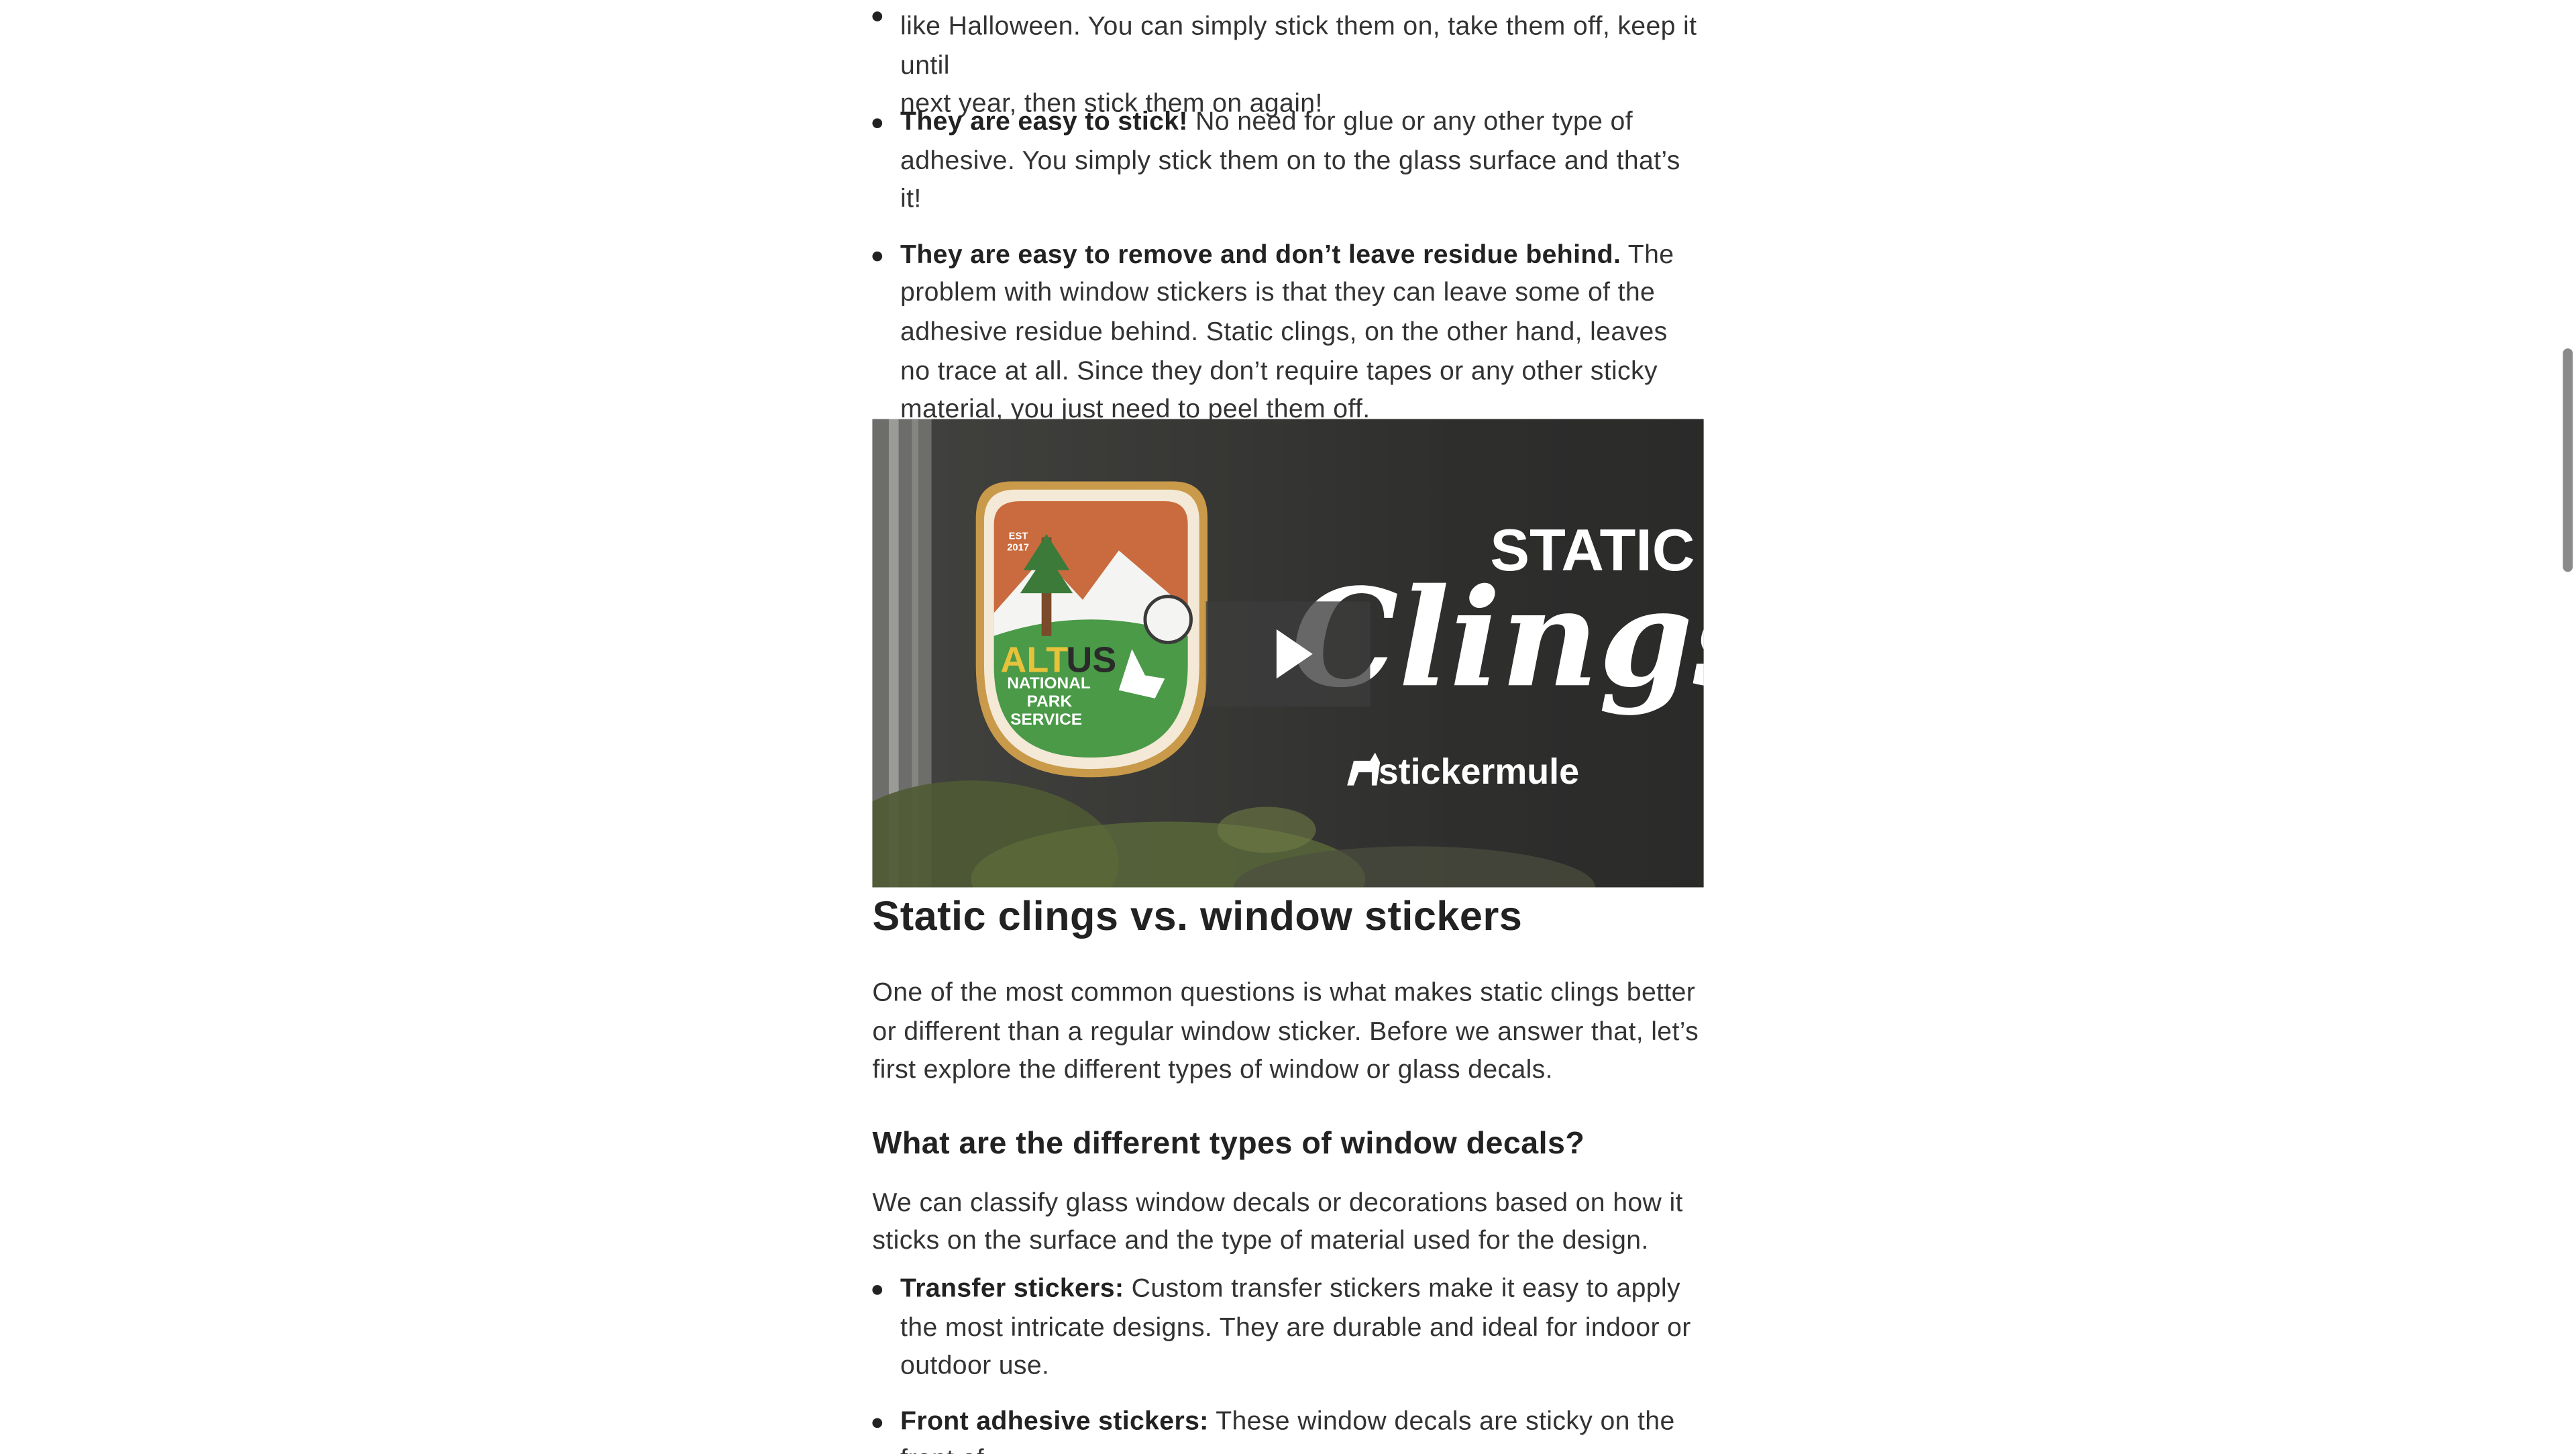  I want to click on badge-est-text: EST, so click(1018, 536).